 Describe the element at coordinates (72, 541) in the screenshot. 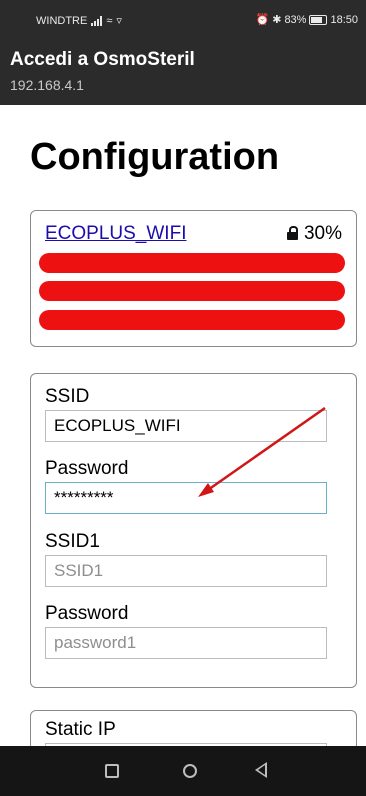

I see `ssid1-label: SSID1` at that location.